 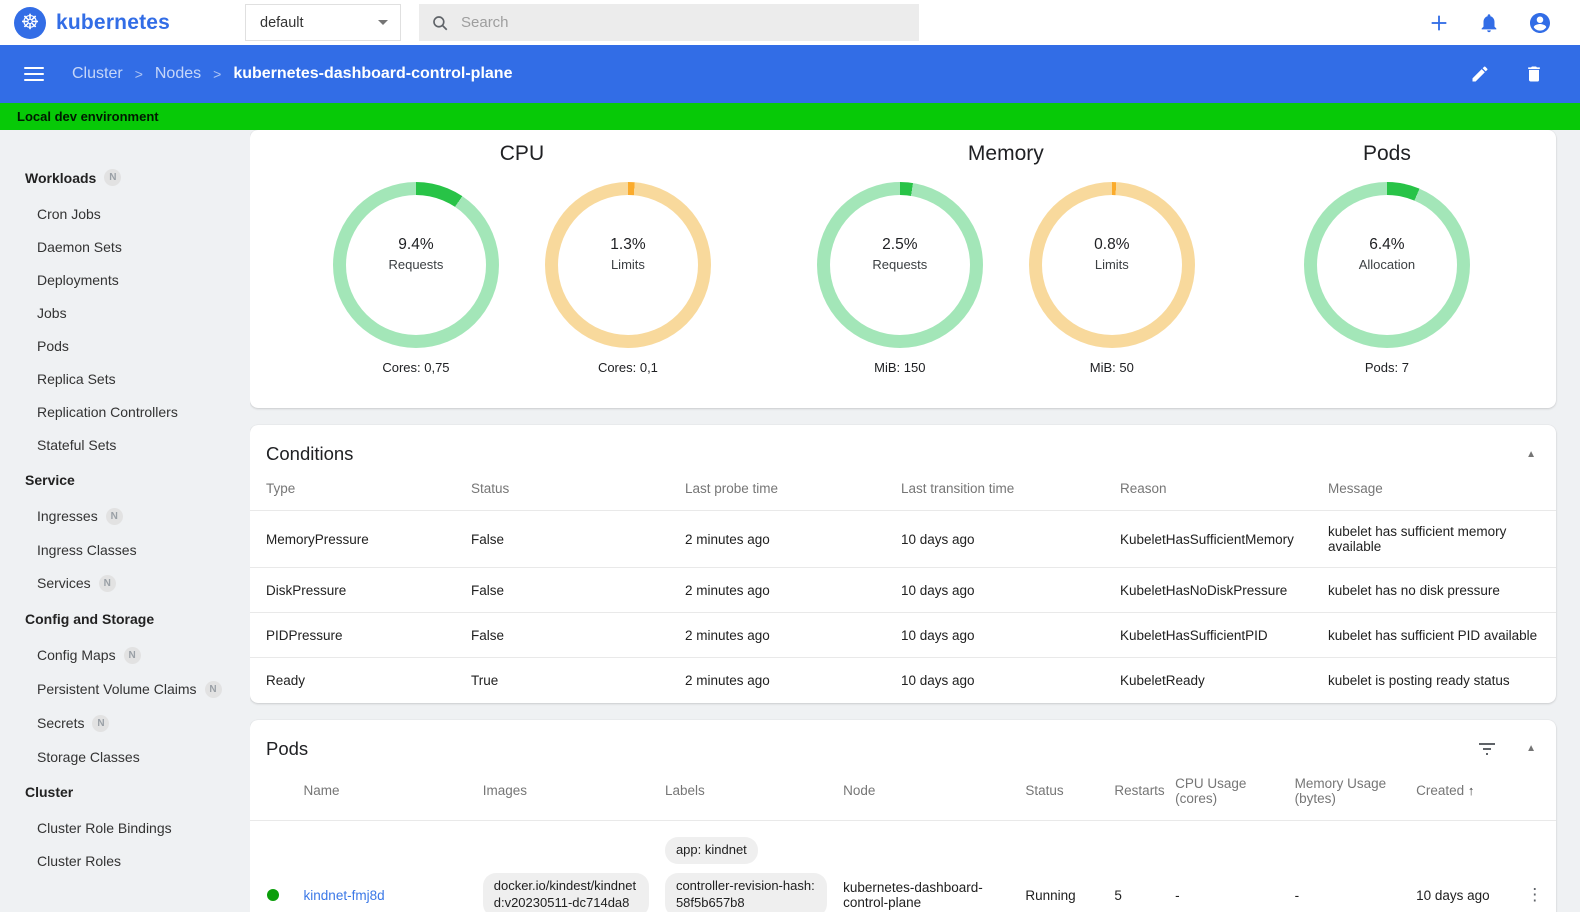 I want to click on sidebar-item-cron-jobs: Cron Jobs, so click(x=125, y=213).